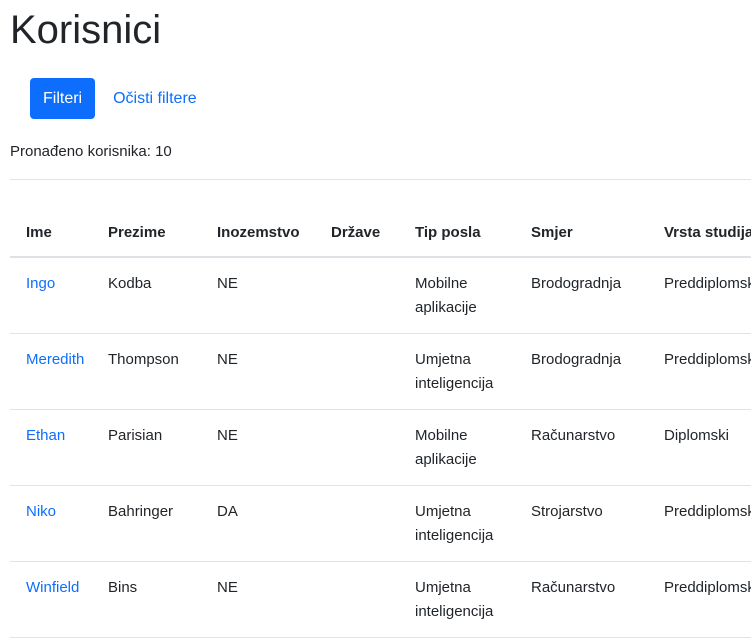  I want to click on cell-prezime: Bins, so click(146, 599).